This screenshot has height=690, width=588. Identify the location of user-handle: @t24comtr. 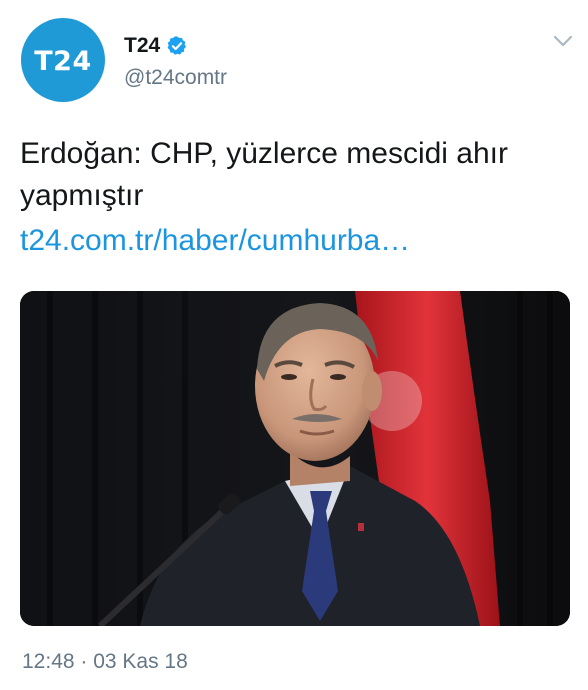
(175, 78).